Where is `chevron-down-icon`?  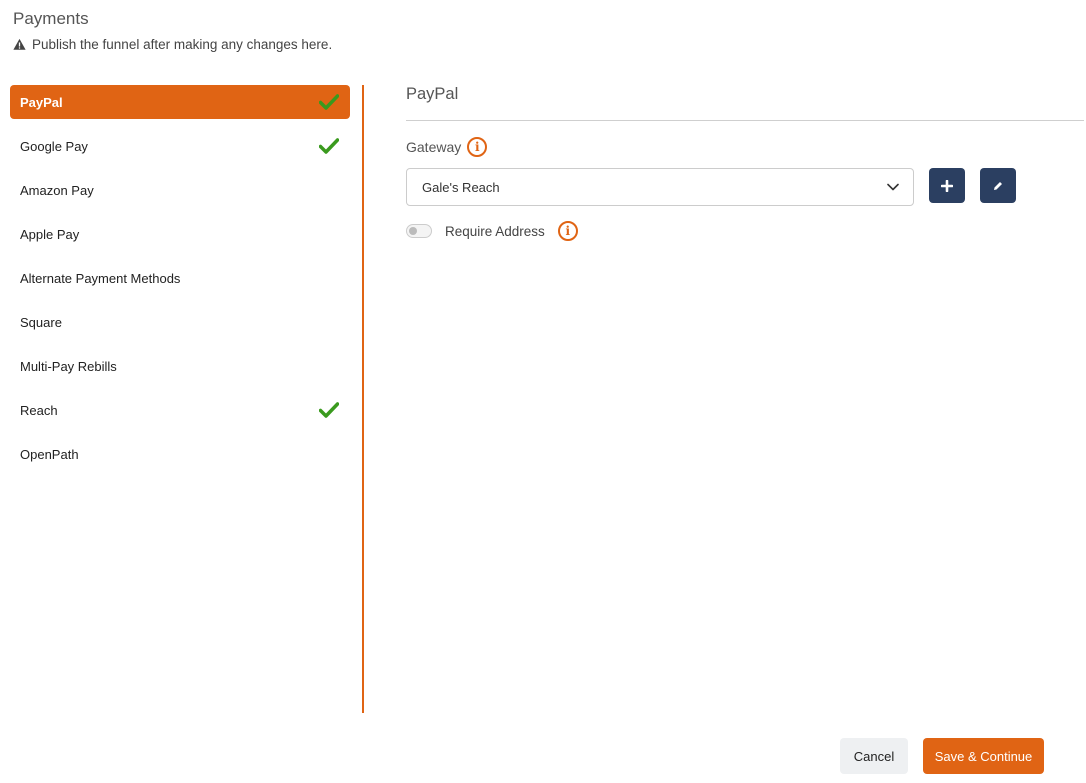 chevron-down-icon is located at coordinates (893, 187).